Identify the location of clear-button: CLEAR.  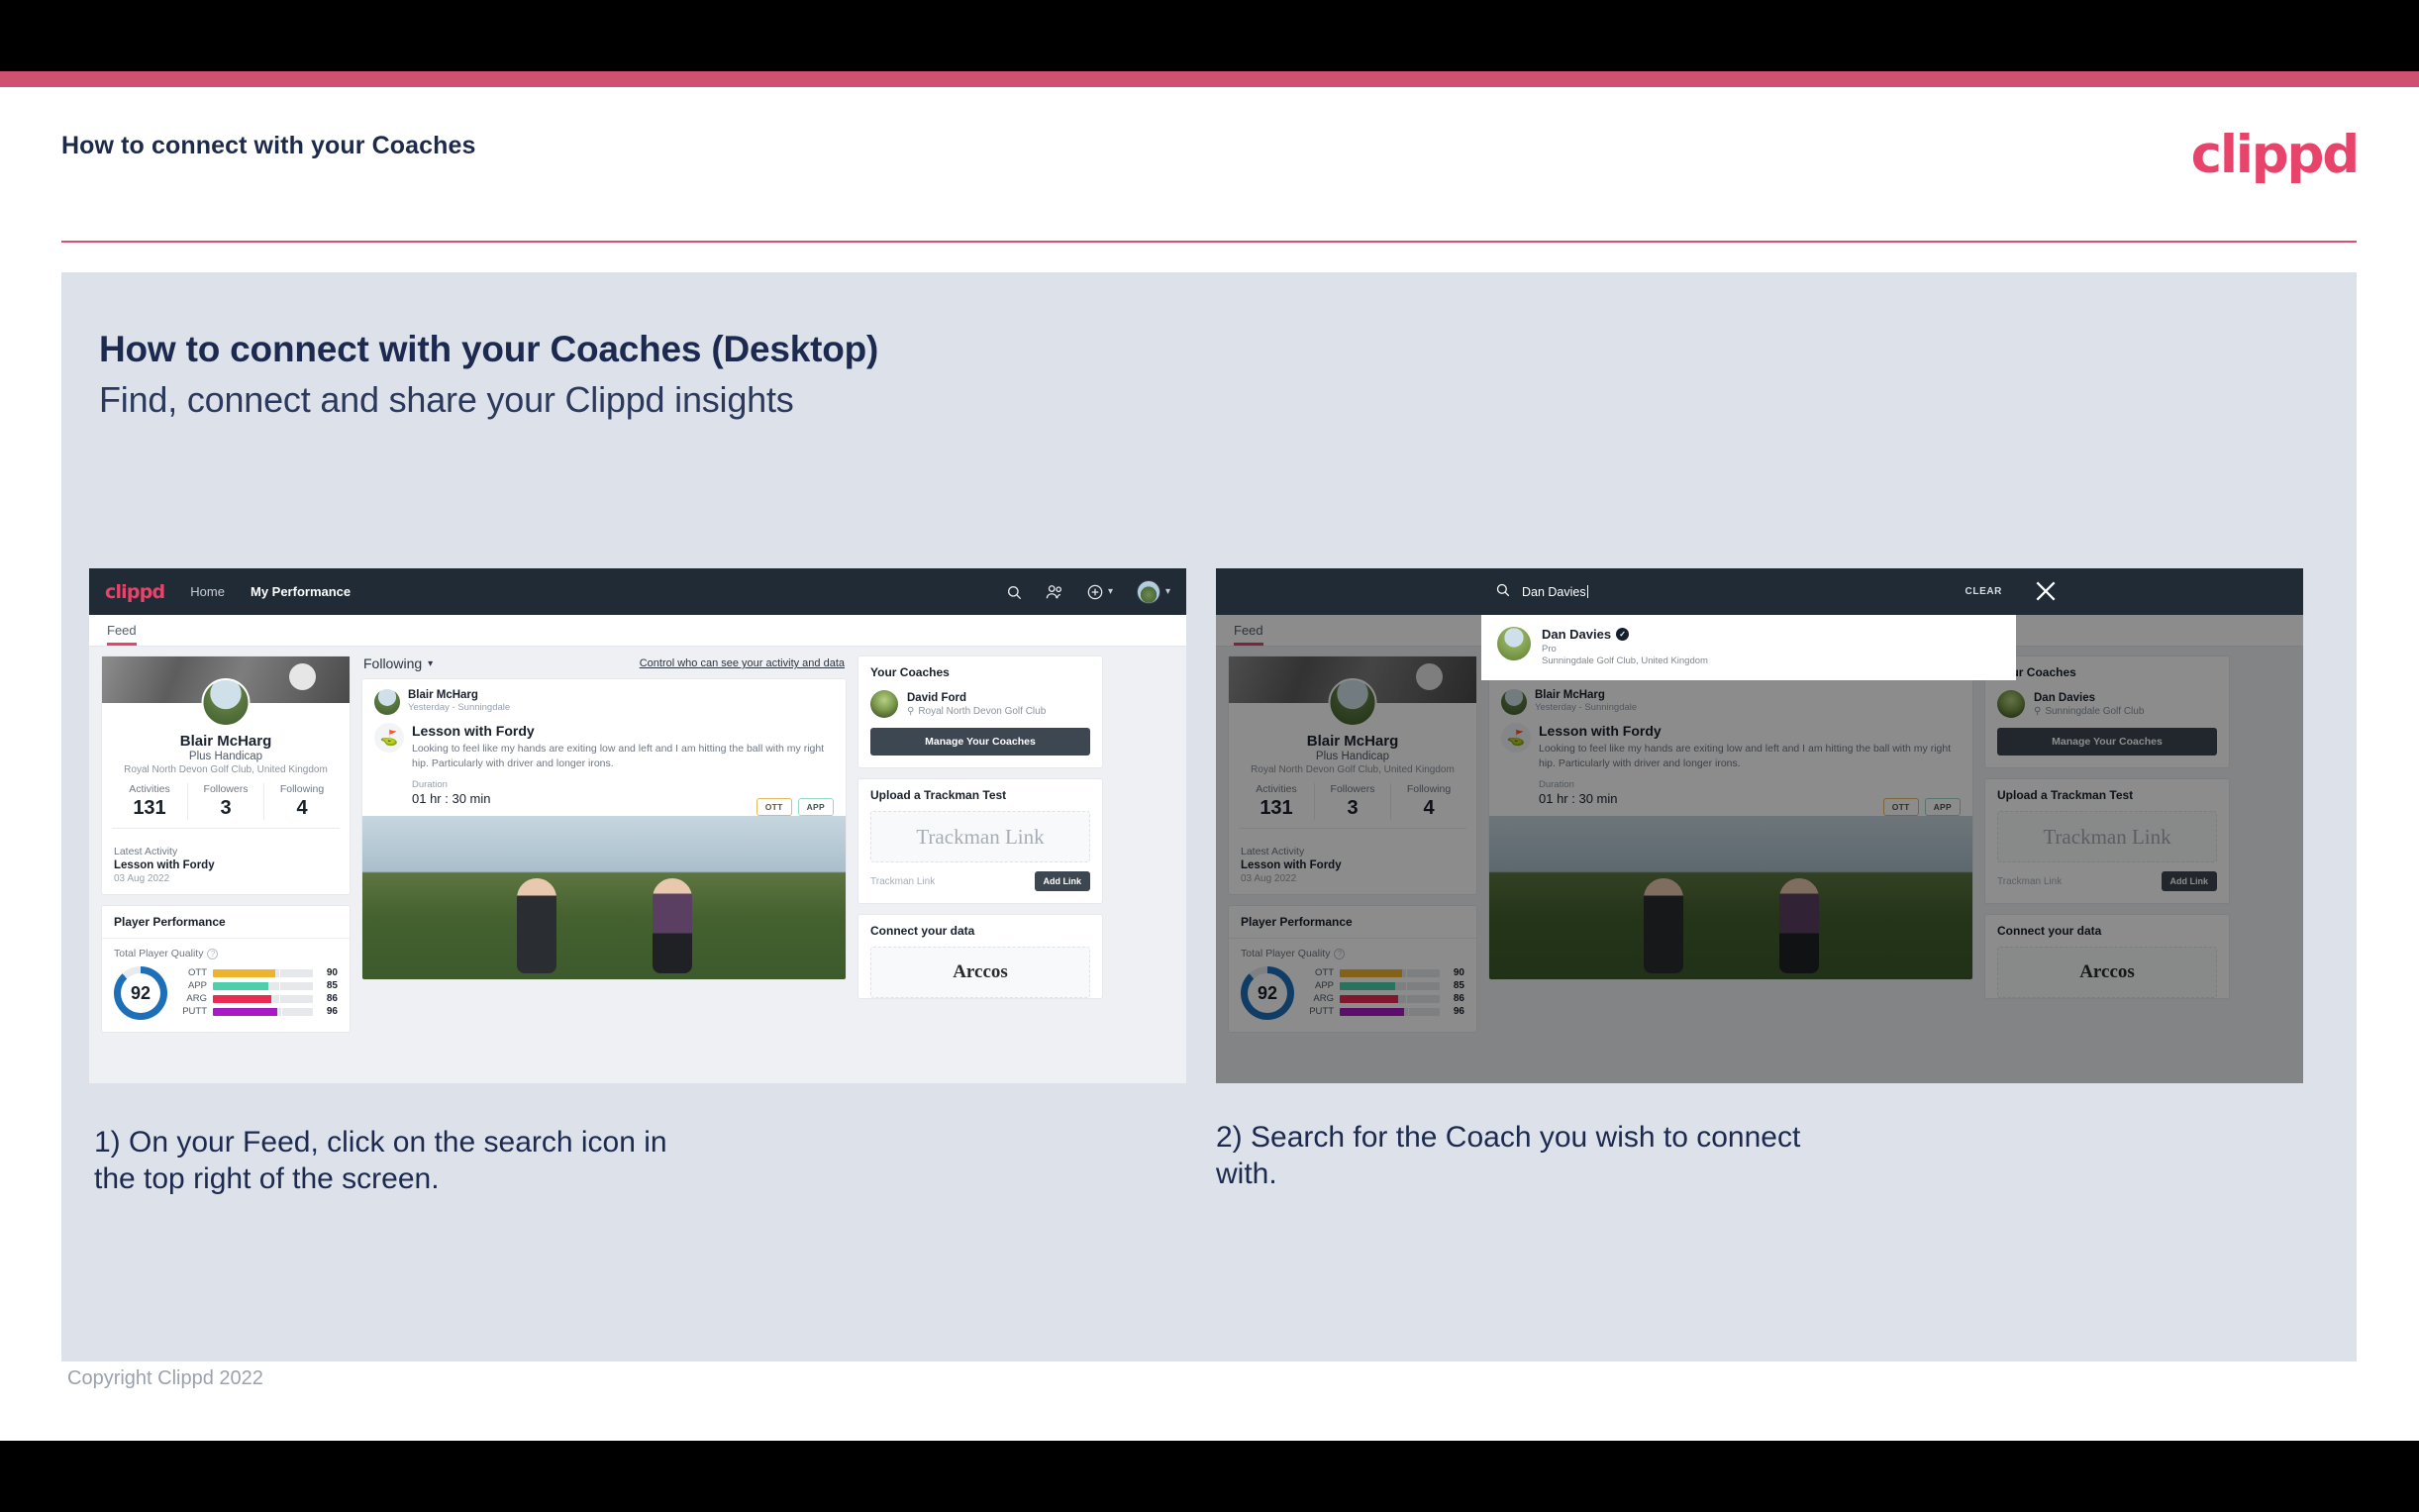
(1983, 591).